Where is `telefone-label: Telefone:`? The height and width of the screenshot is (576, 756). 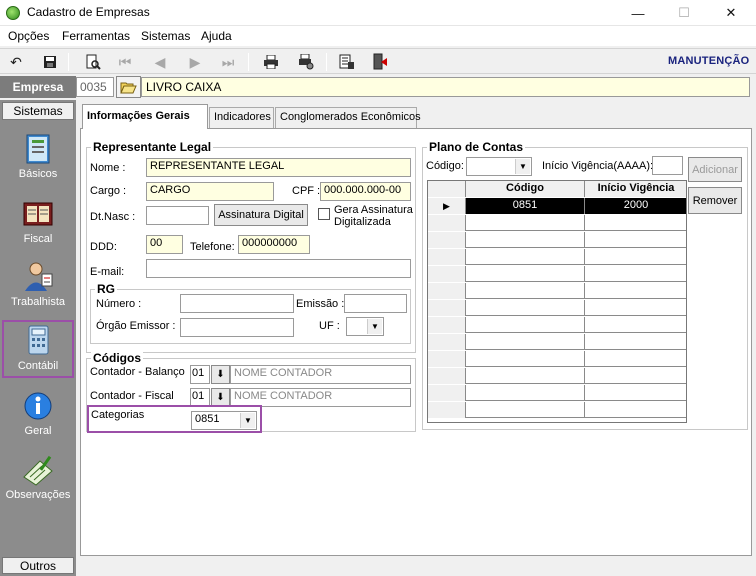 telefone-label: Telefone: is located at coordinates (212, 247).